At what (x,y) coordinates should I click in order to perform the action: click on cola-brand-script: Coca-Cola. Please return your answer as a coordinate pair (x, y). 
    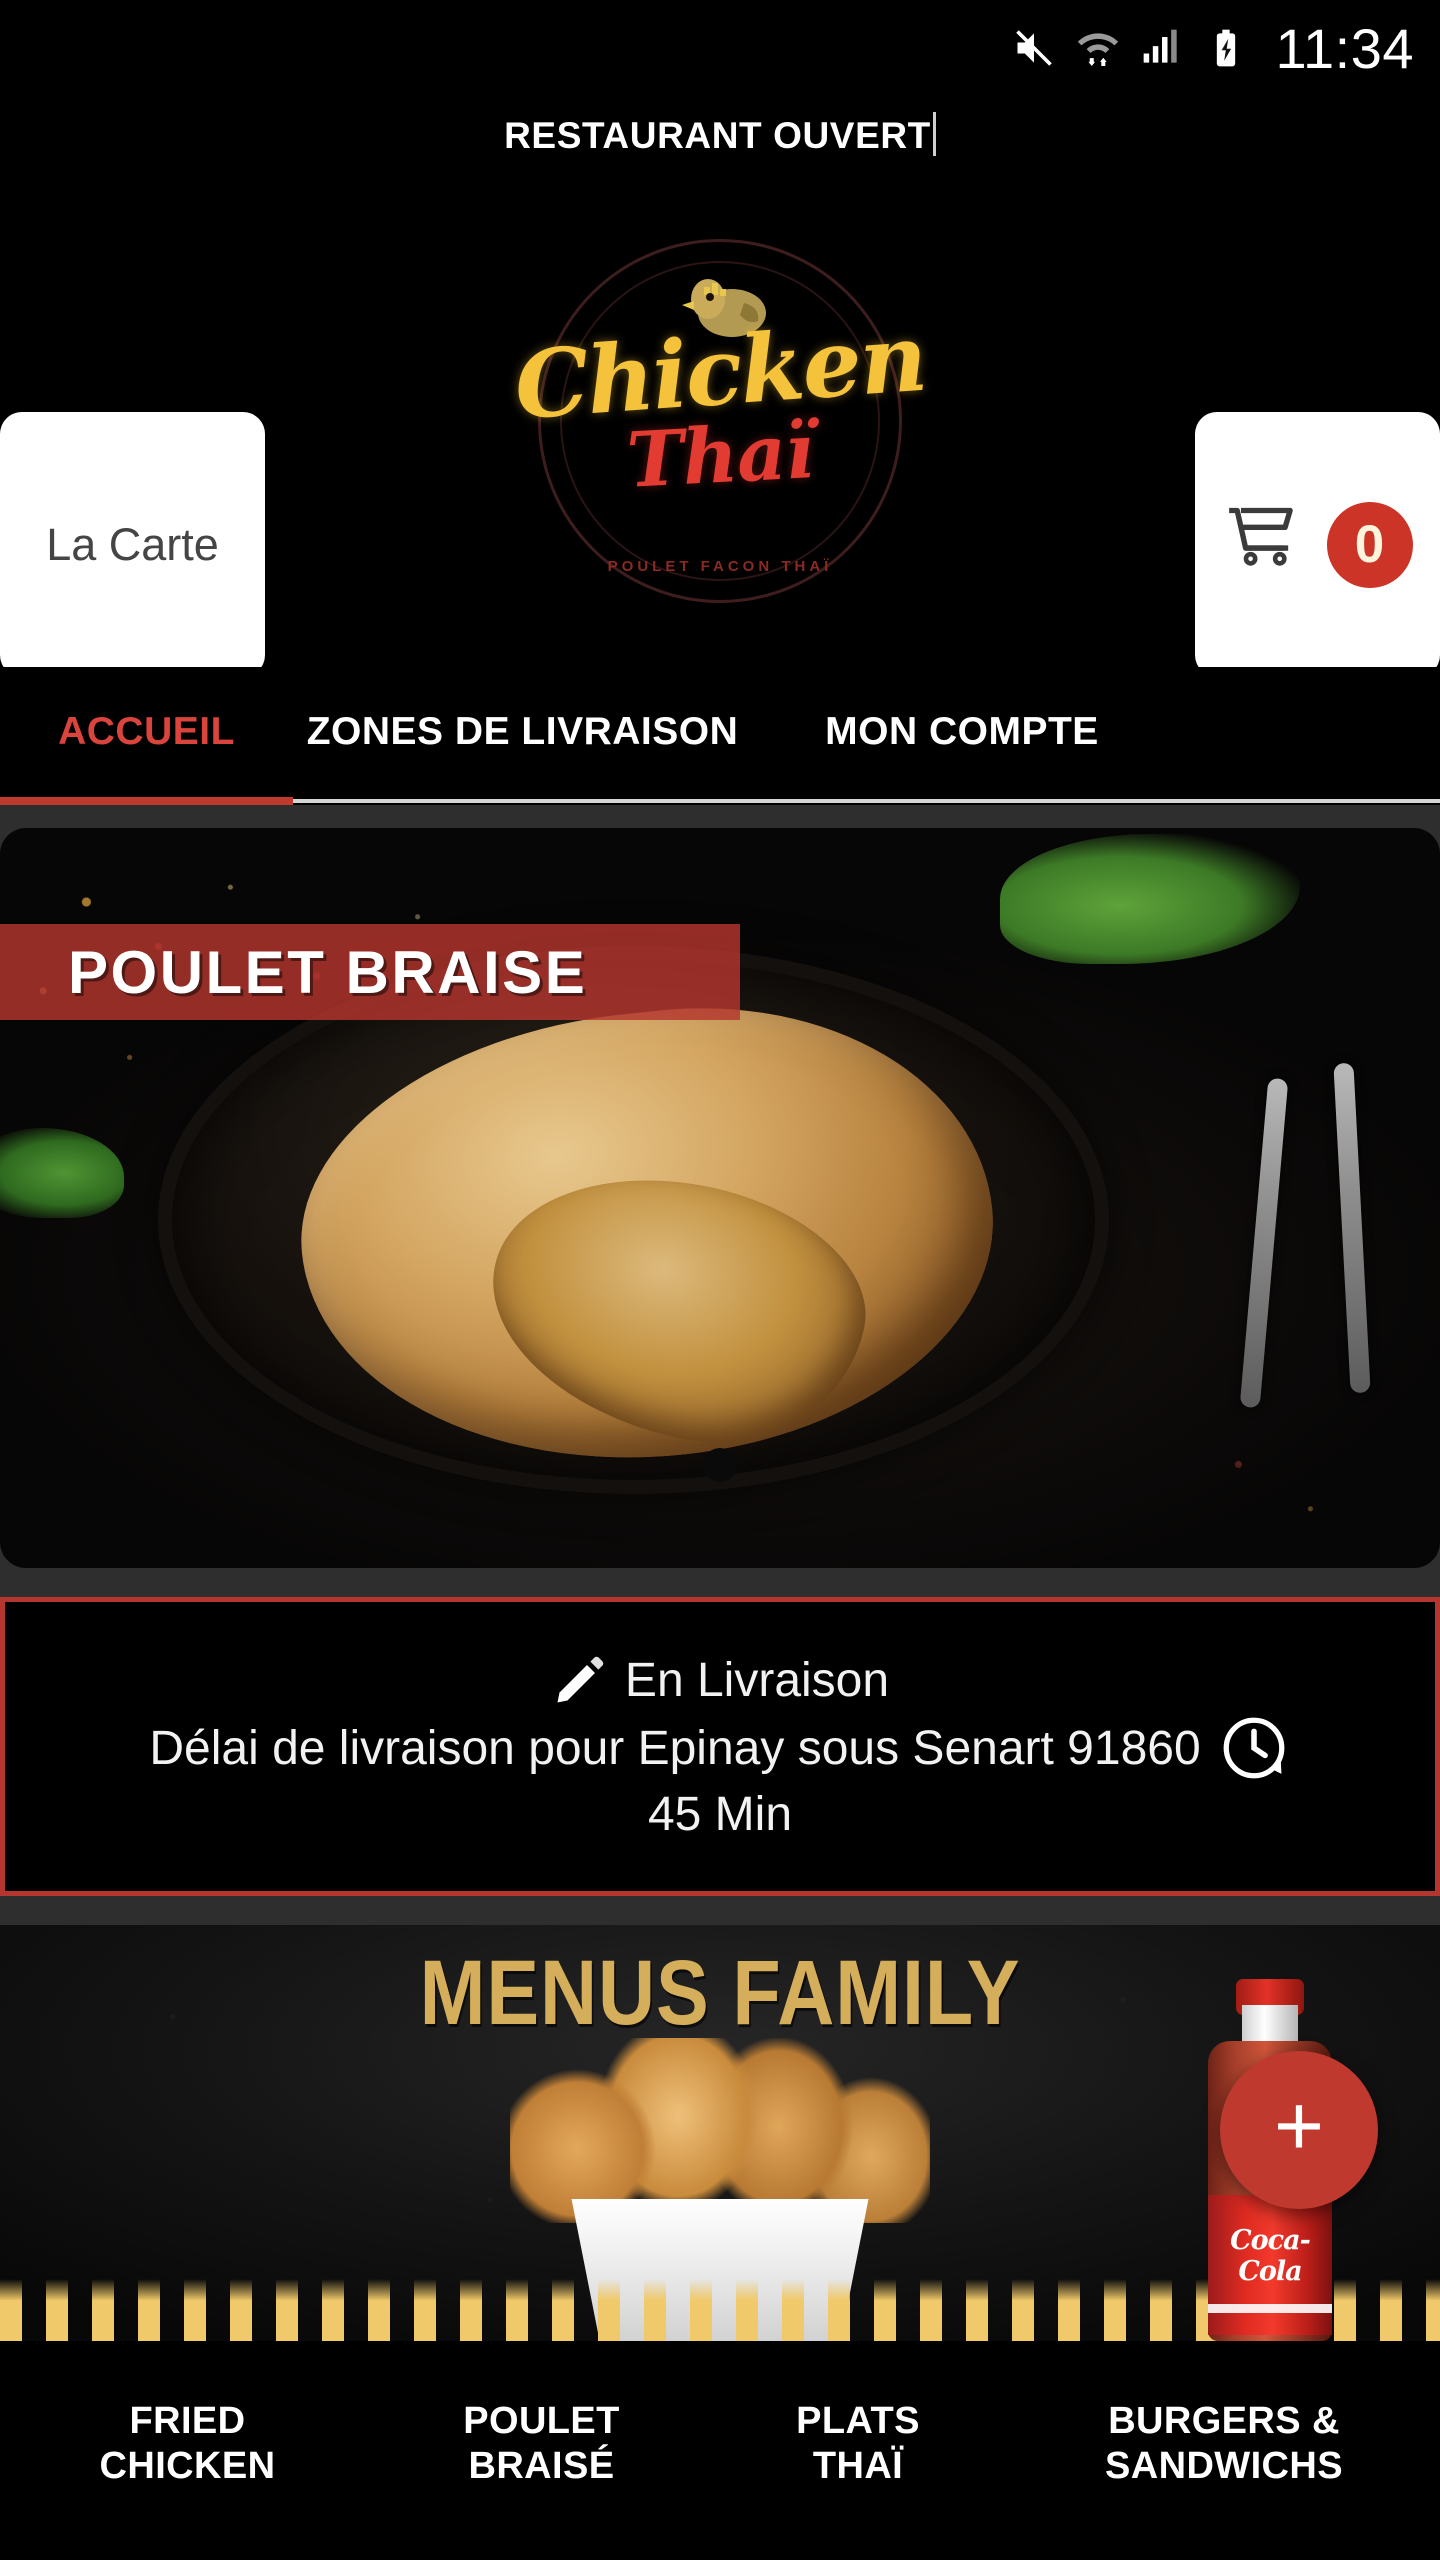
    Looking at the image, I should click on (1270, 2256).